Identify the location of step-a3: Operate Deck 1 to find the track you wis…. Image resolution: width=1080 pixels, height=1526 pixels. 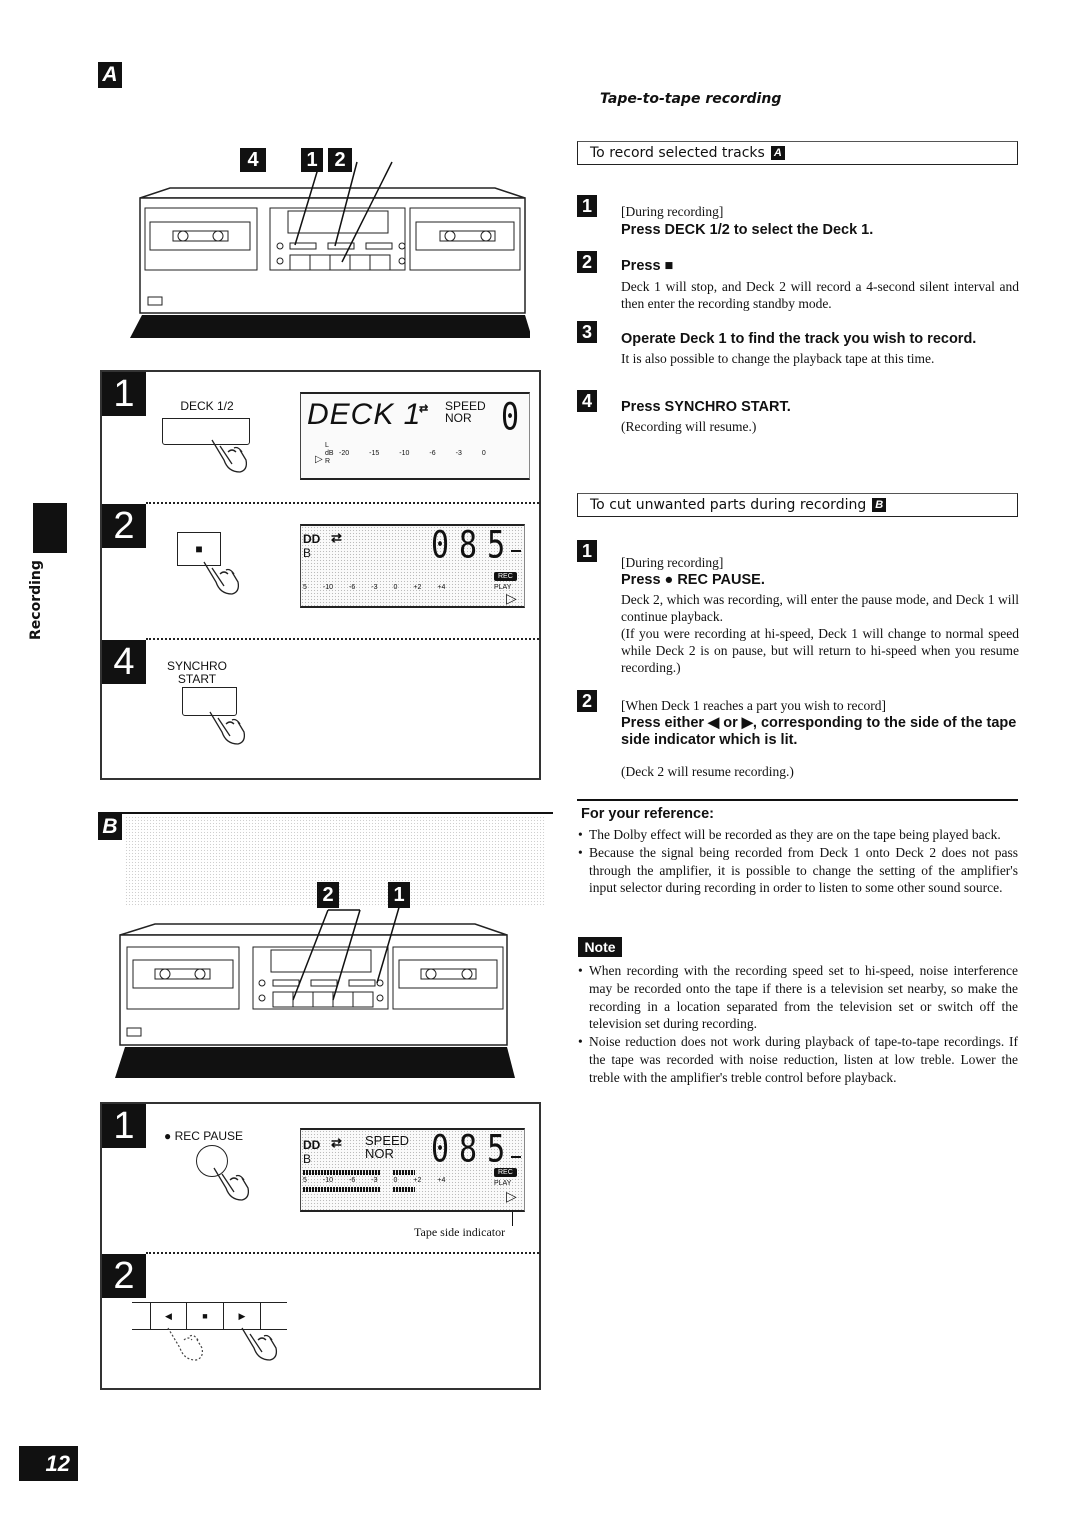
(820, 349).